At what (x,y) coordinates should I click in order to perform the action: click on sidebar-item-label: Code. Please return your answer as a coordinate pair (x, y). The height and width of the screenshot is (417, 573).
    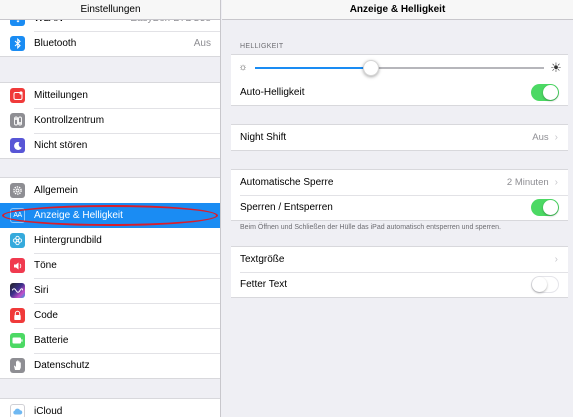
    Looking at the image, I should click on (46, 315).